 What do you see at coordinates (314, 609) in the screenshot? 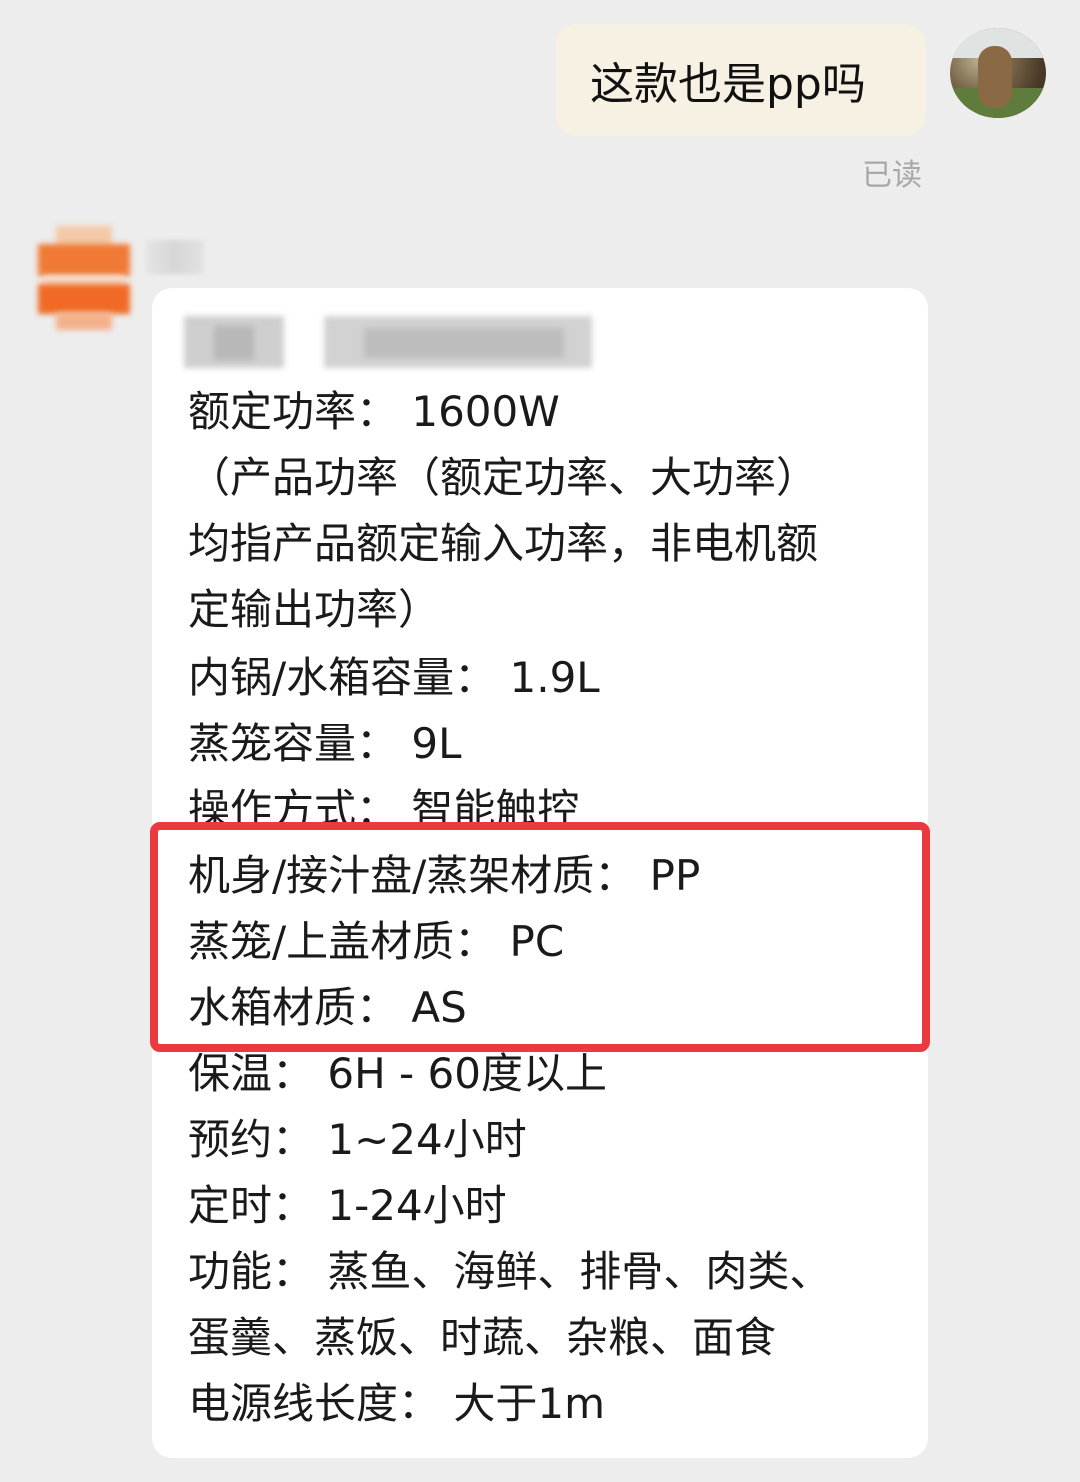
I see `spec-line: 定输出功率）` at bounding box center [314, 609].